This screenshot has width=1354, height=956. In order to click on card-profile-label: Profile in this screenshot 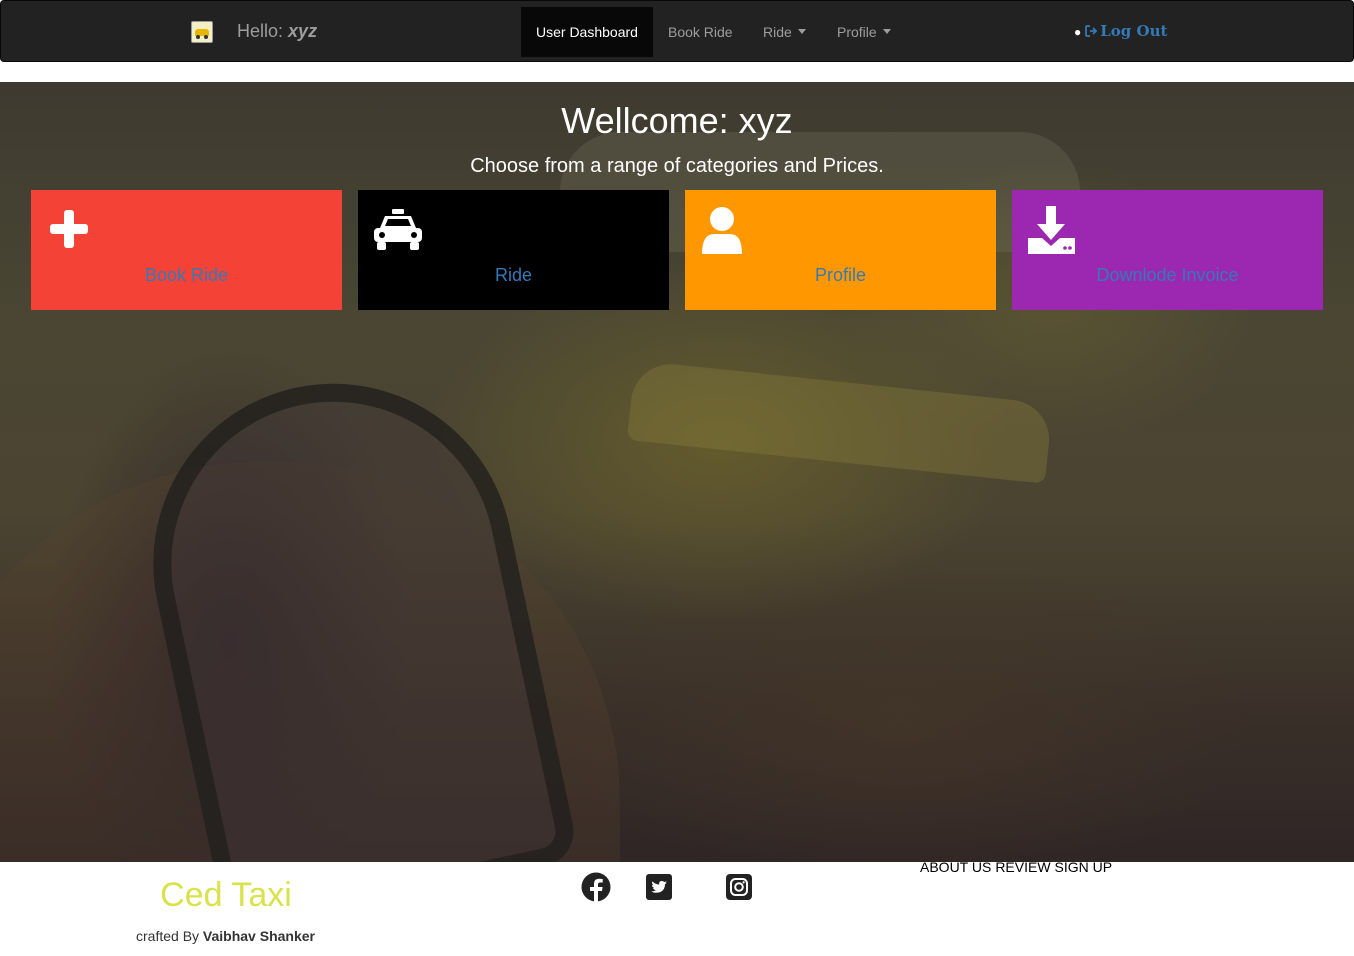, I will do `click(840, 275)`.